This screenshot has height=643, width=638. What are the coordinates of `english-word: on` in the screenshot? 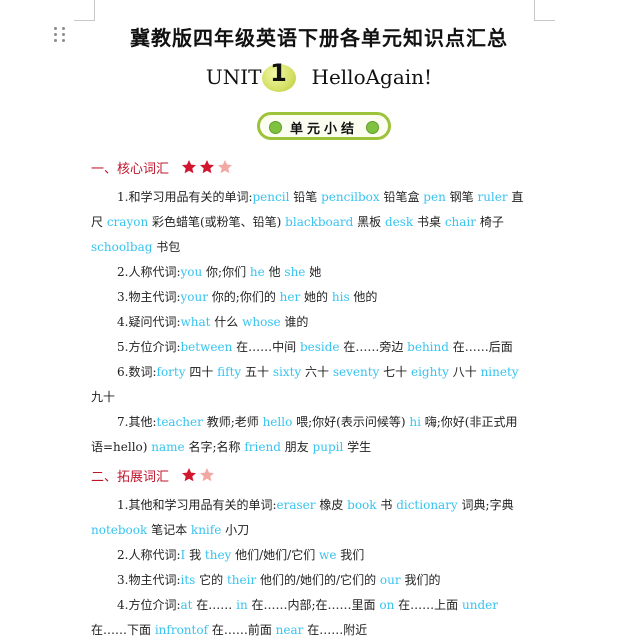 It's located at (387, 605).